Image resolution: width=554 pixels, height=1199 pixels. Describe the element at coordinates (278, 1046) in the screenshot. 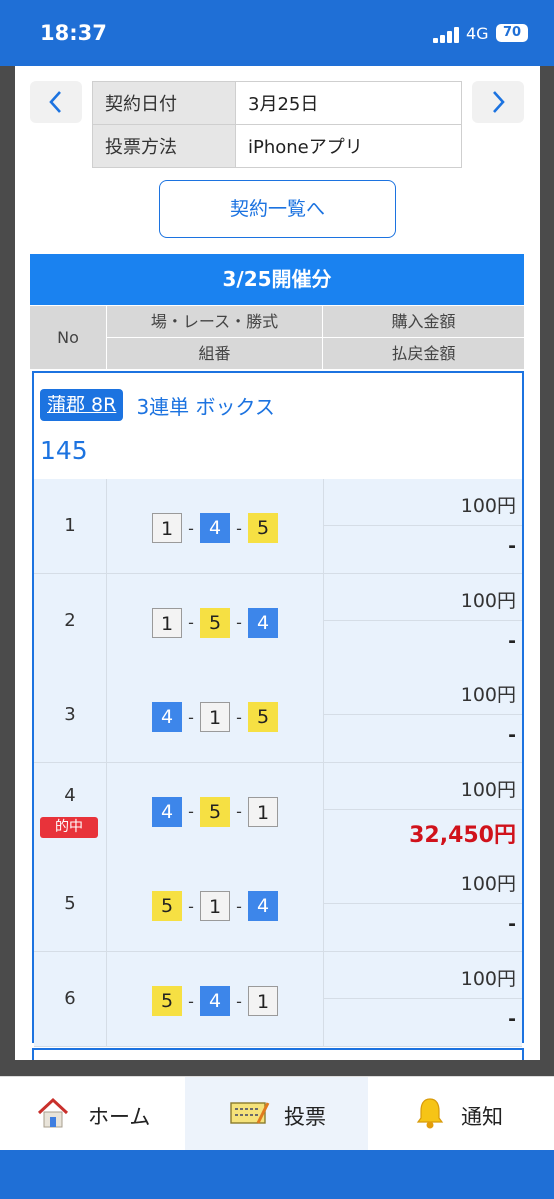

I see `row-divider` at that location.